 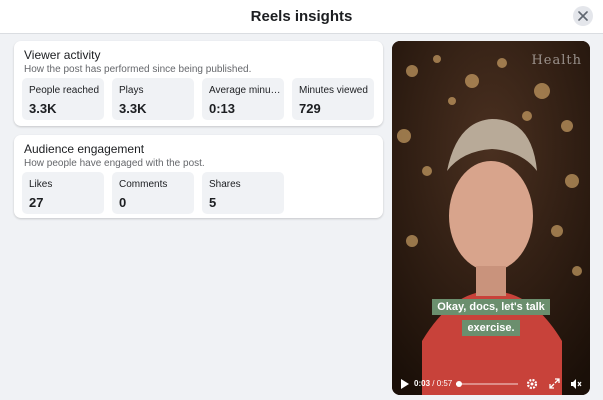 I want to click on progress-scrubber, so click(x=487, y=384).